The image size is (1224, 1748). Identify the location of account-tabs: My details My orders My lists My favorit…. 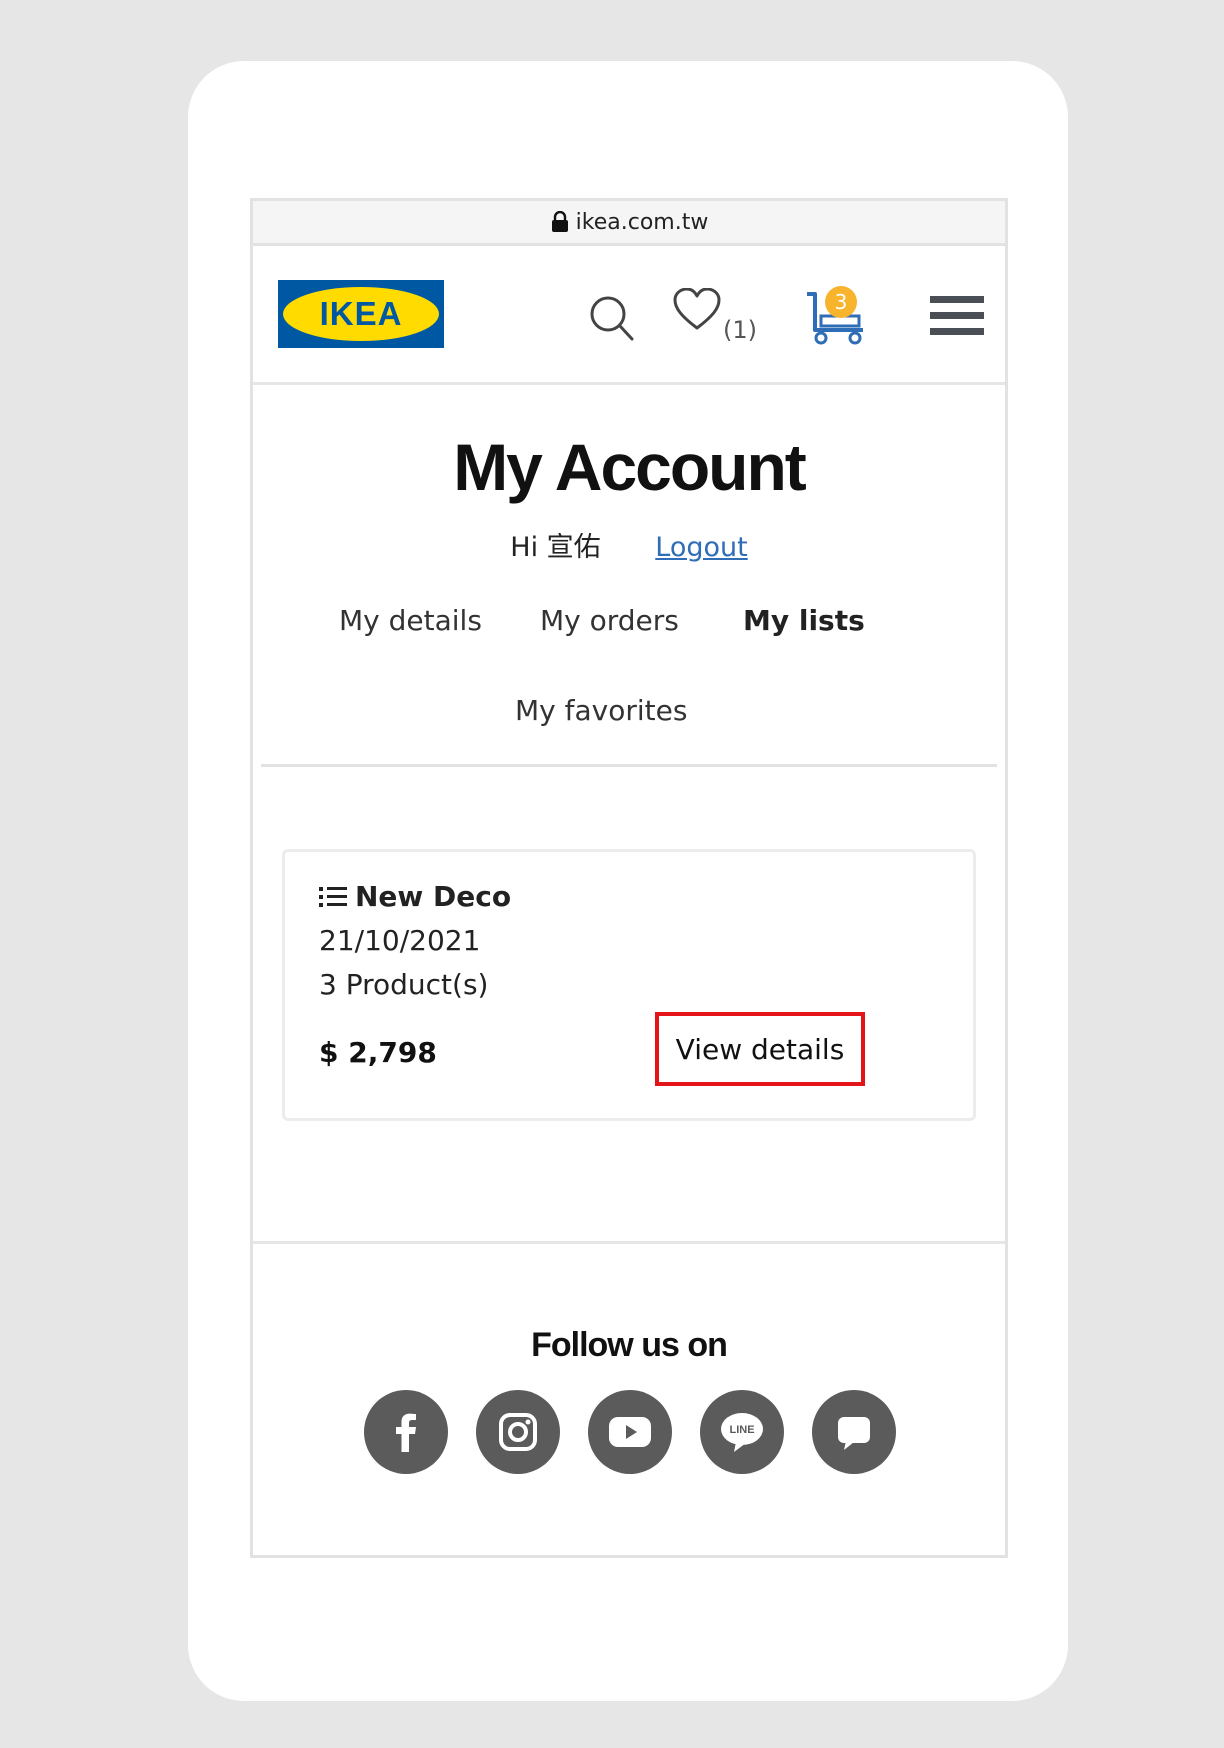
(629, 665).